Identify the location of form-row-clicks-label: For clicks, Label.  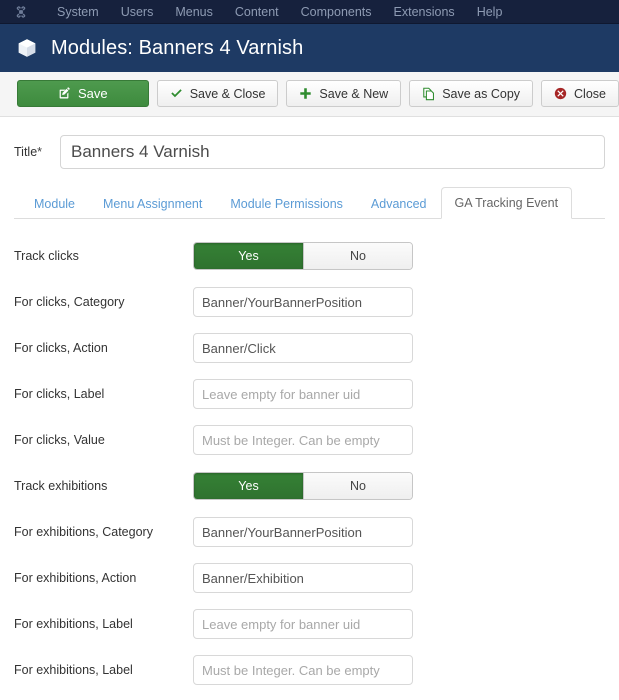
(309, 394).